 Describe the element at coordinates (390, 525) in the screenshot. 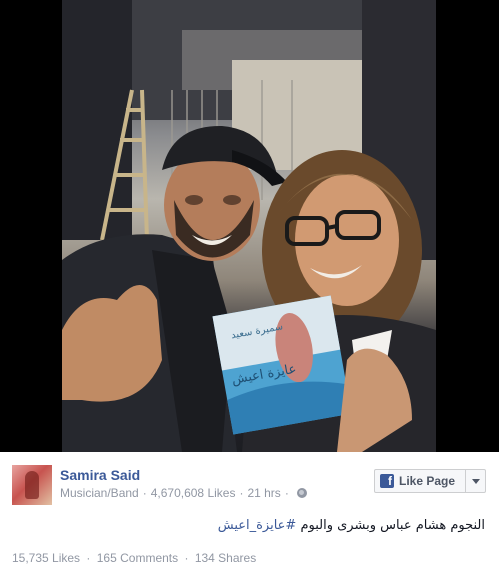

I see `post-message-text: النجوم هشام عباس وبشرى والبوم` at that location.